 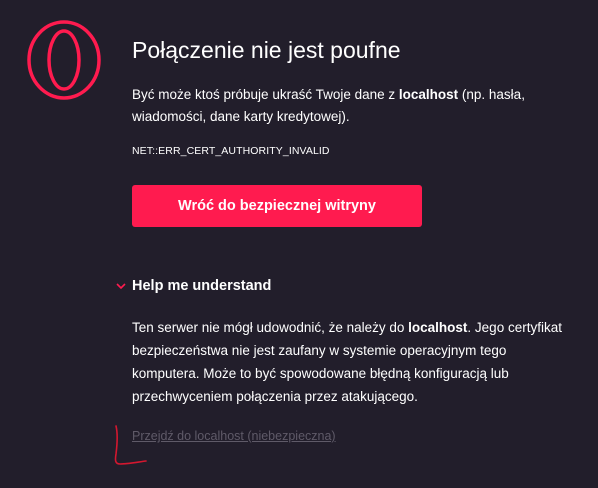 I want to click on red-annotation-mark, so click(x=130, y=445).